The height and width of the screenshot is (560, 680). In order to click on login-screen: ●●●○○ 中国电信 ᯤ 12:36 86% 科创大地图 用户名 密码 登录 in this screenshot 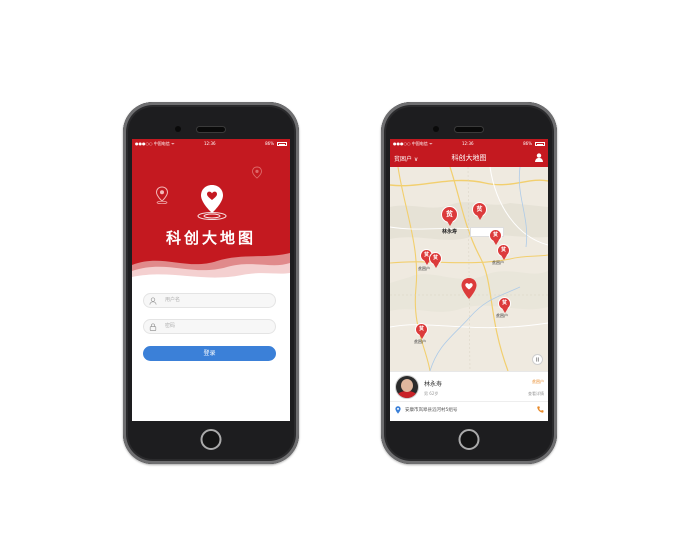, I will do `click(211, 280)`.